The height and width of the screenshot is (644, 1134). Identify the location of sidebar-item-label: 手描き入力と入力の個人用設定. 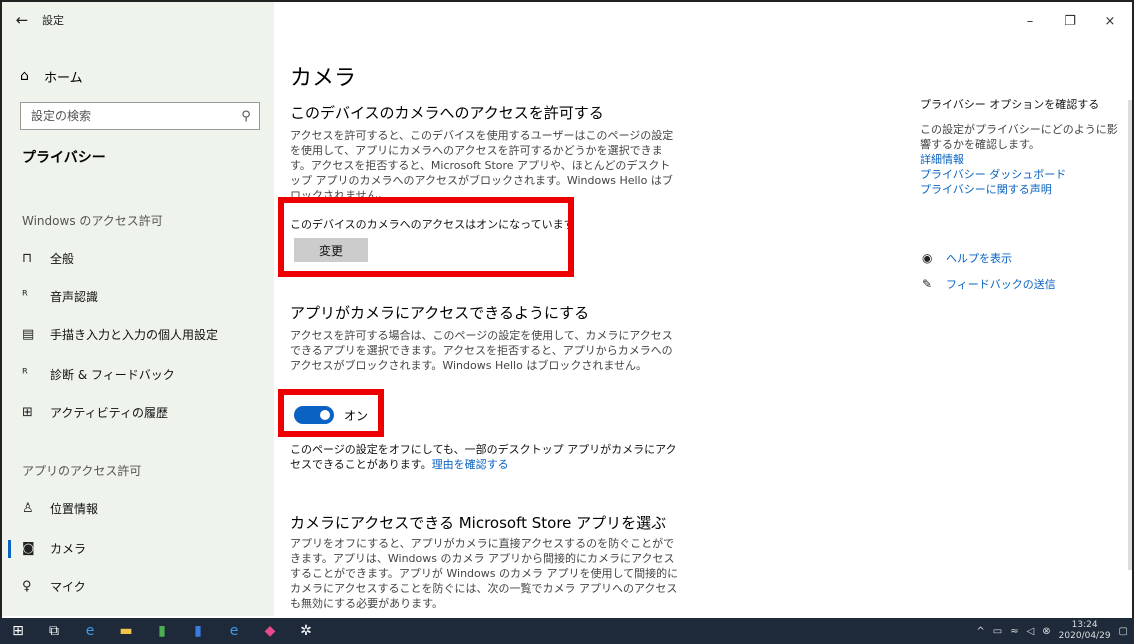
(134, 334).